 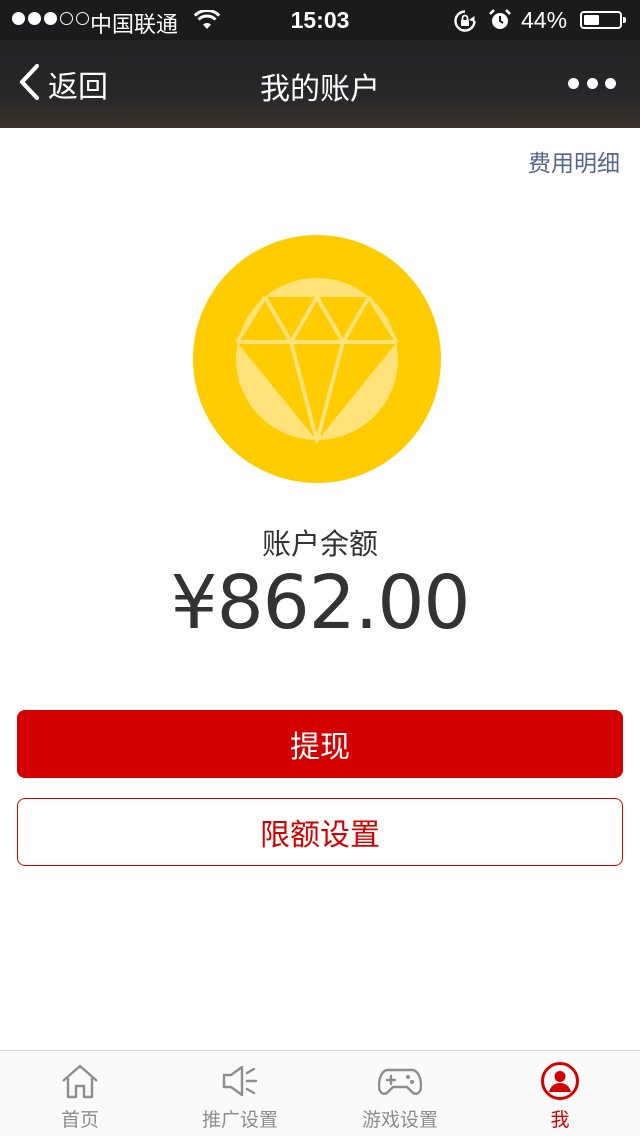 What do you see at coordinates (320, 603) in the screenshot?
I see `balance-amount: ¥862.00` at bounding box center [320, 603].